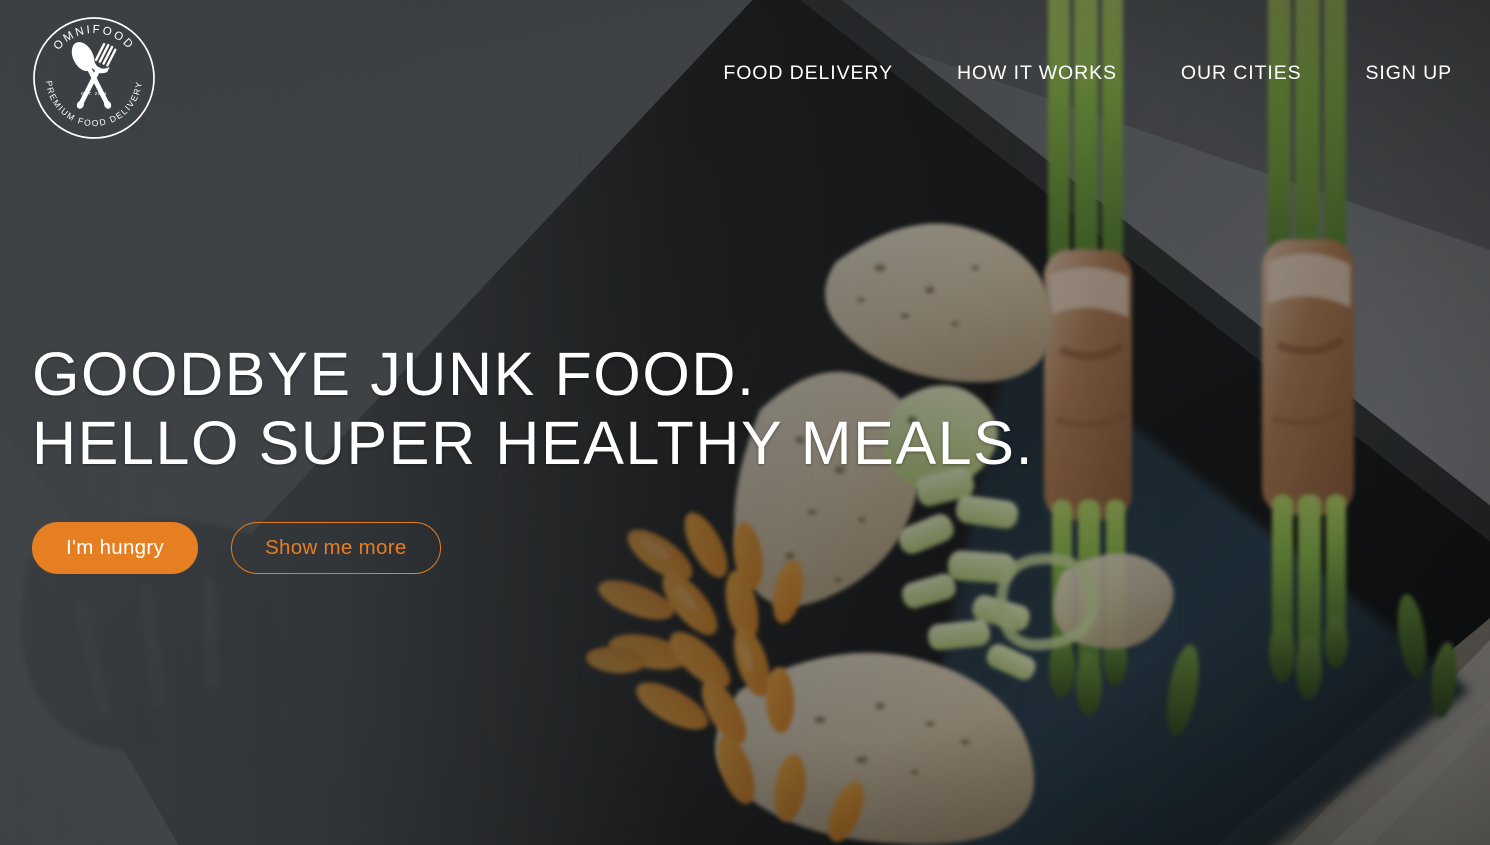  I want to click on logo-top-text: OMNIFOOD, so click(94, 38).